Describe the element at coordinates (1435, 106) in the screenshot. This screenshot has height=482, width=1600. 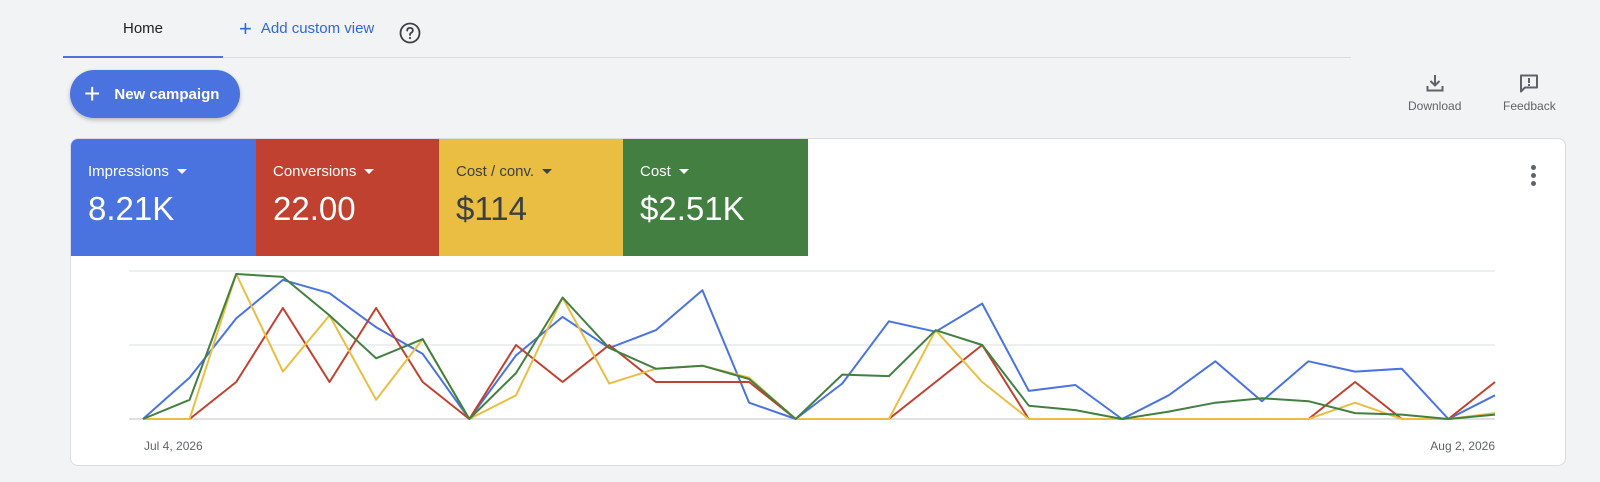
I see `download-label: Download` at that location.